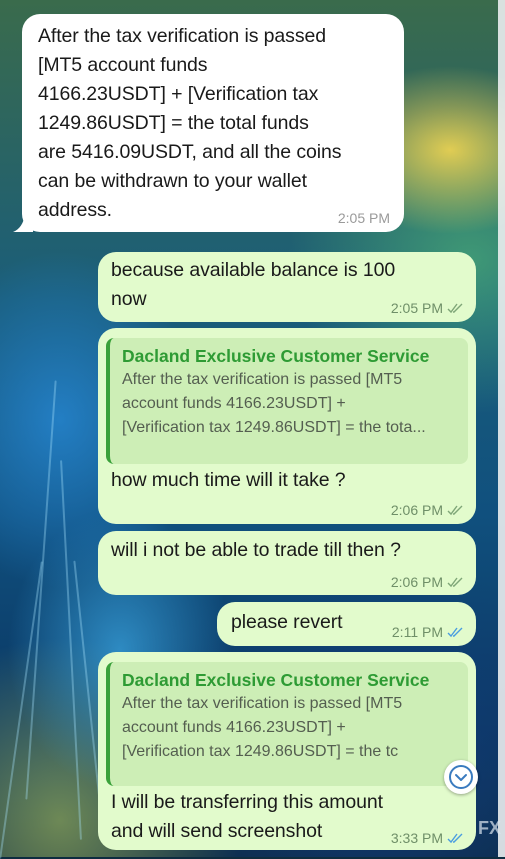  Describe the element at coordinates (287, 622) in the screenshot. I see `message-text: please revert` at that location.